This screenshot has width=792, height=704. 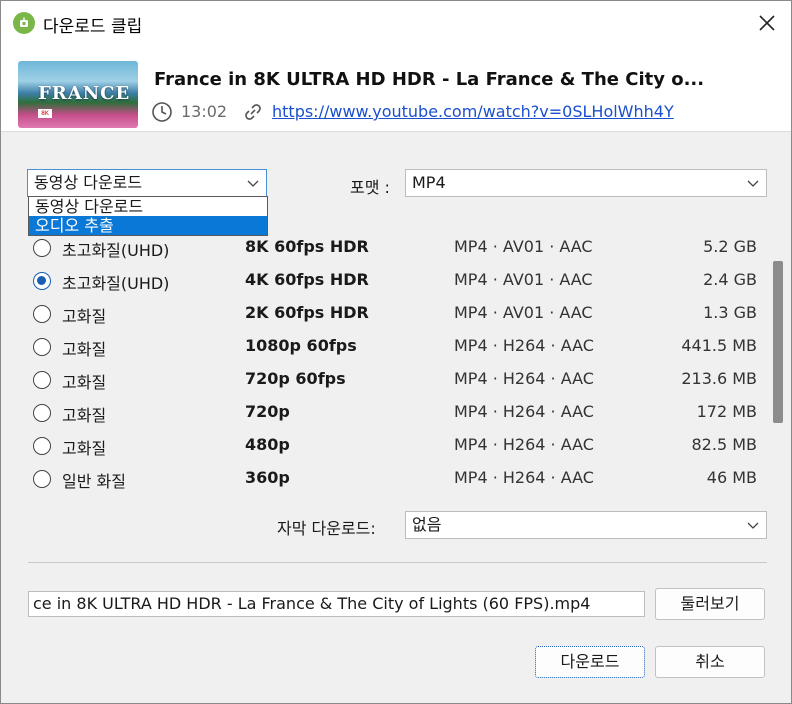 I want to click on download-mode-dropdown: 동영상 다운로드 오디오 추출, so click(x=148, y=216).